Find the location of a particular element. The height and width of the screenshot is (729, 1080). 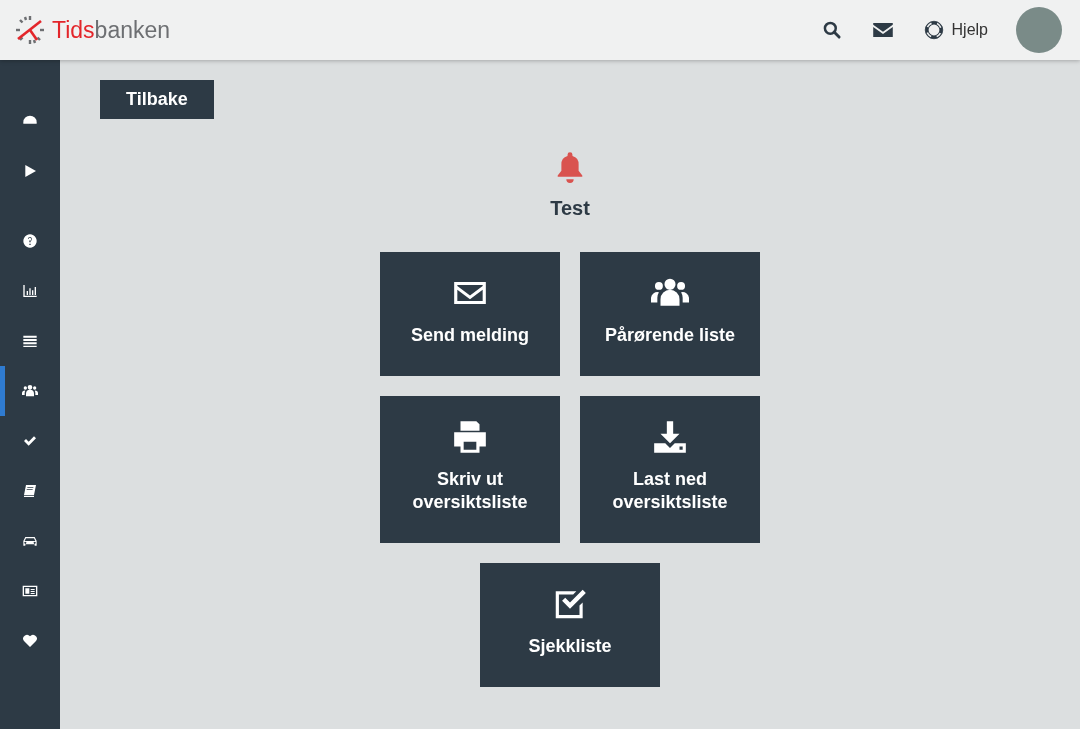

envelope-icon is located at coordinates (882, 30).